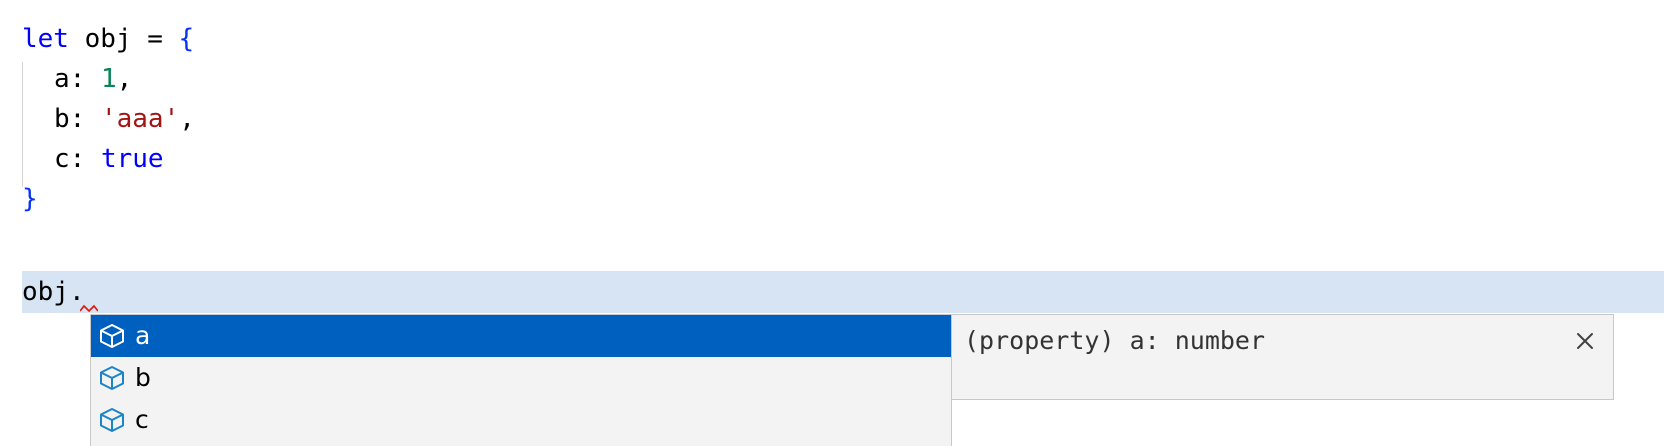 The width and height of the screenshot is (1664, 446). I want to click on property-key-b: b:, so click(77, 119).